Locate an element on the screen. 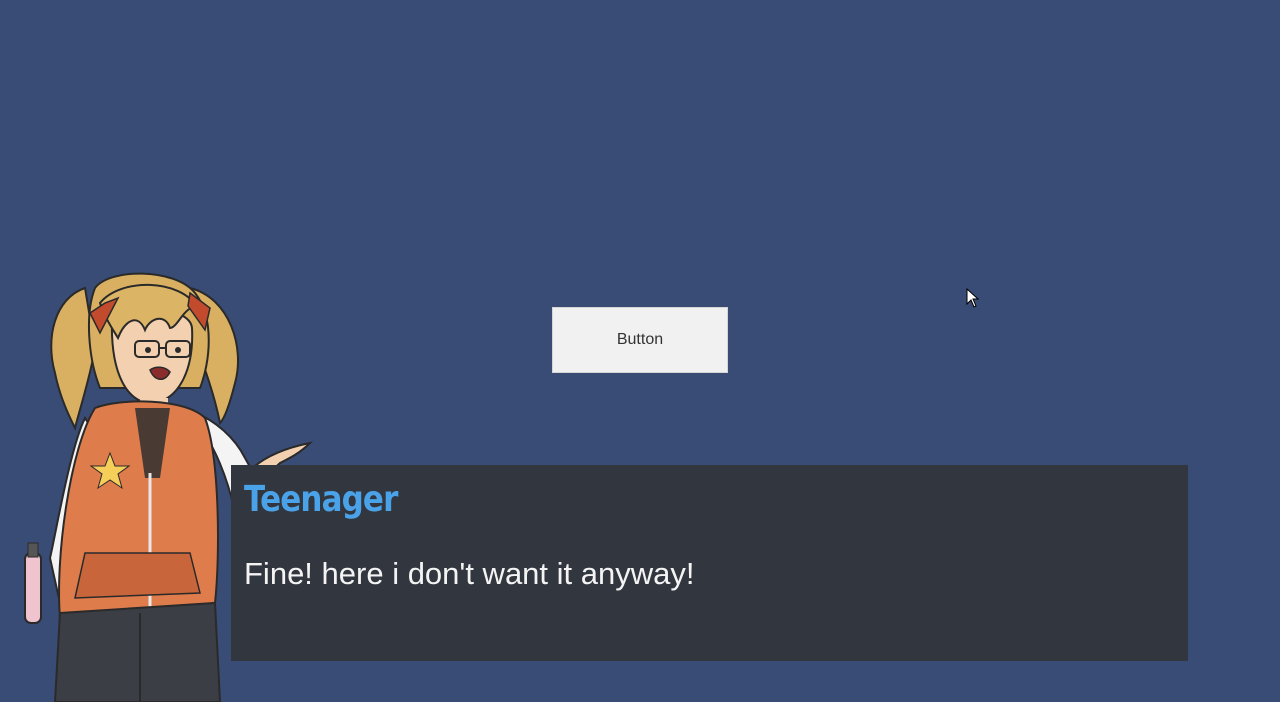 The height and width of the screenshot is (702, 1280). mouse-pointer-icon is located at coordinates (973, 298).